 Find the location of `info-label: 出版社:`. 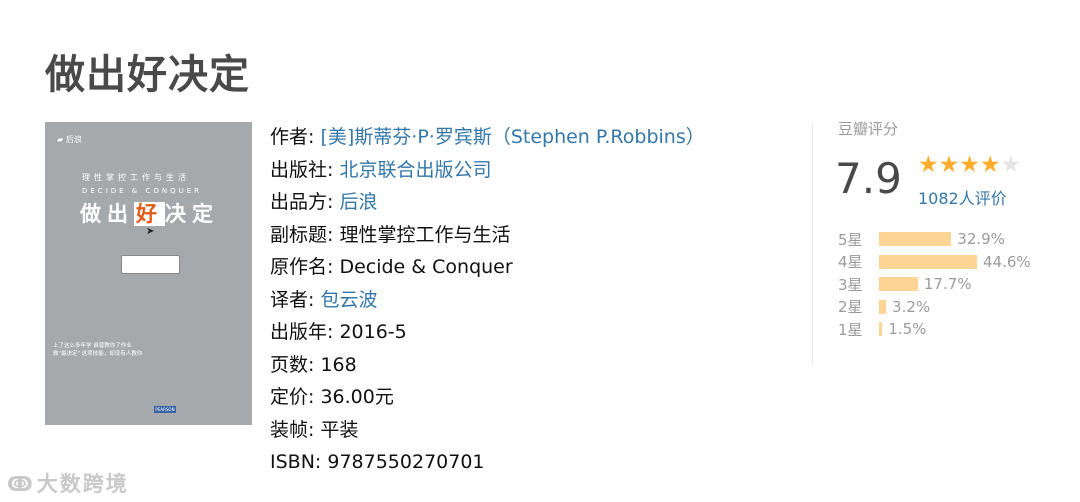

info-label: 出版社: is located at coordinates (305, 169).